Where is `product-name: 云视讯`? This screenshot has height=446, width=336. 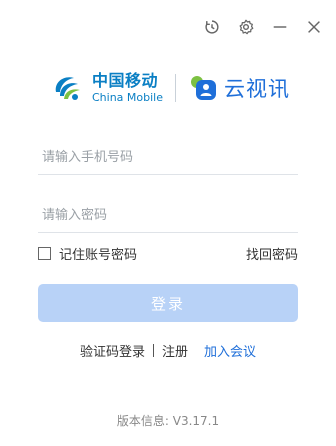
product-name: 云视讯 is located at coordinates (257, 89).